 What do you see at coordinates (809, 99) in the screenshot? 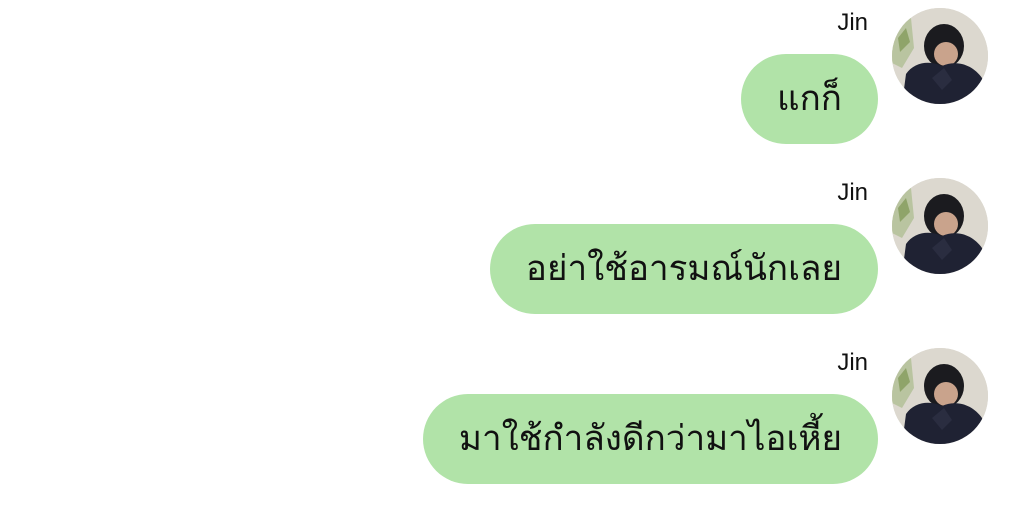
I see `message-bubble: แกก็` at bounding box center [809, 99].